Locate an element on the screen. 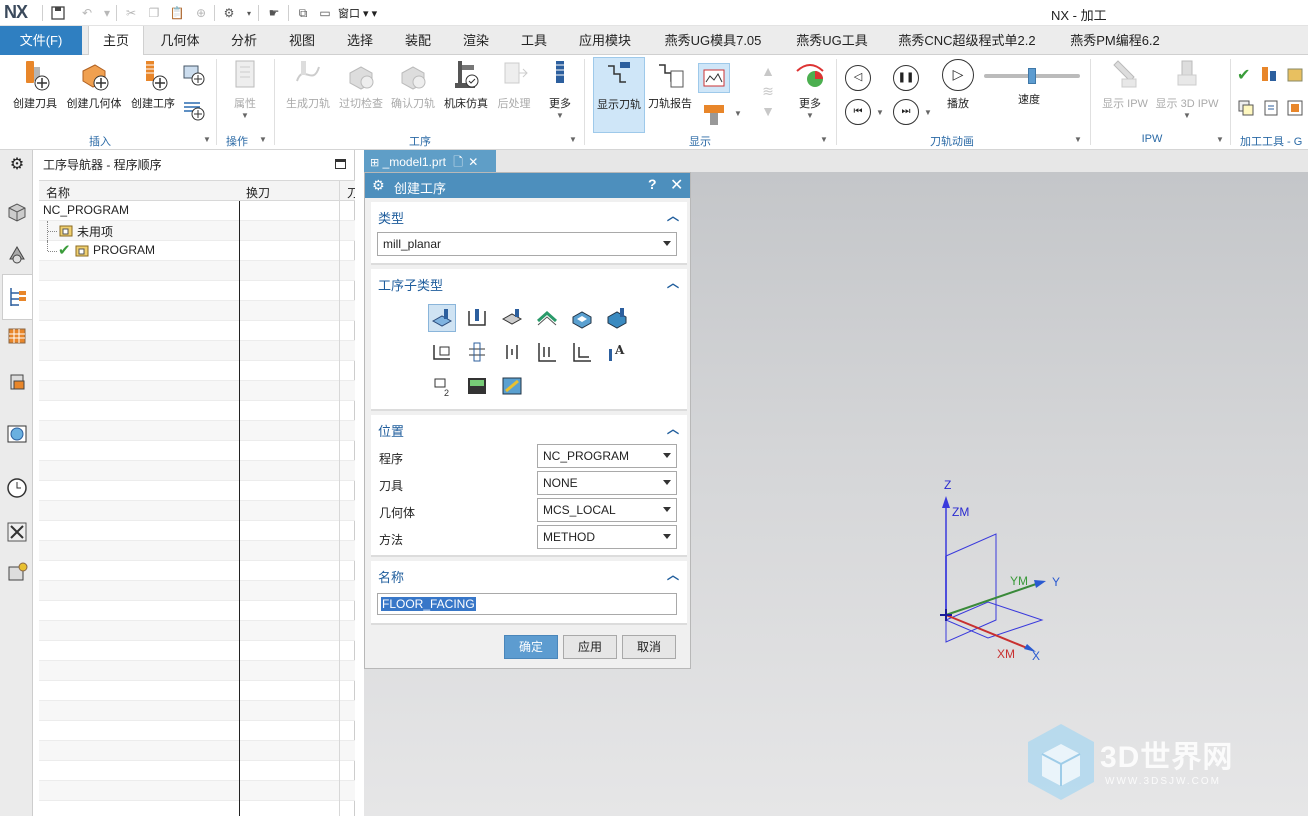 The image size is (1308, 816). finish-floor-icon is located at coordinates (512, 352).